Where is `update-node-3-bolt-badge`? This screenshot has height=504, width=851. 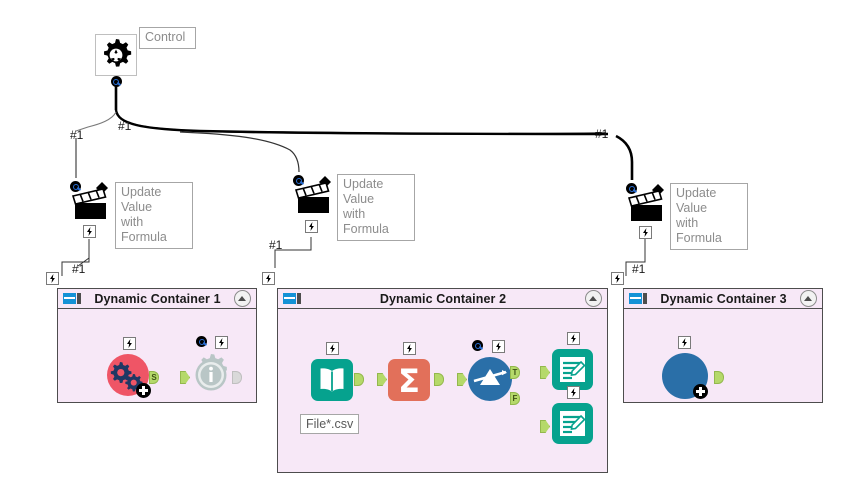 update-node-3-bolt-badge is located at coordinates (645, 232).